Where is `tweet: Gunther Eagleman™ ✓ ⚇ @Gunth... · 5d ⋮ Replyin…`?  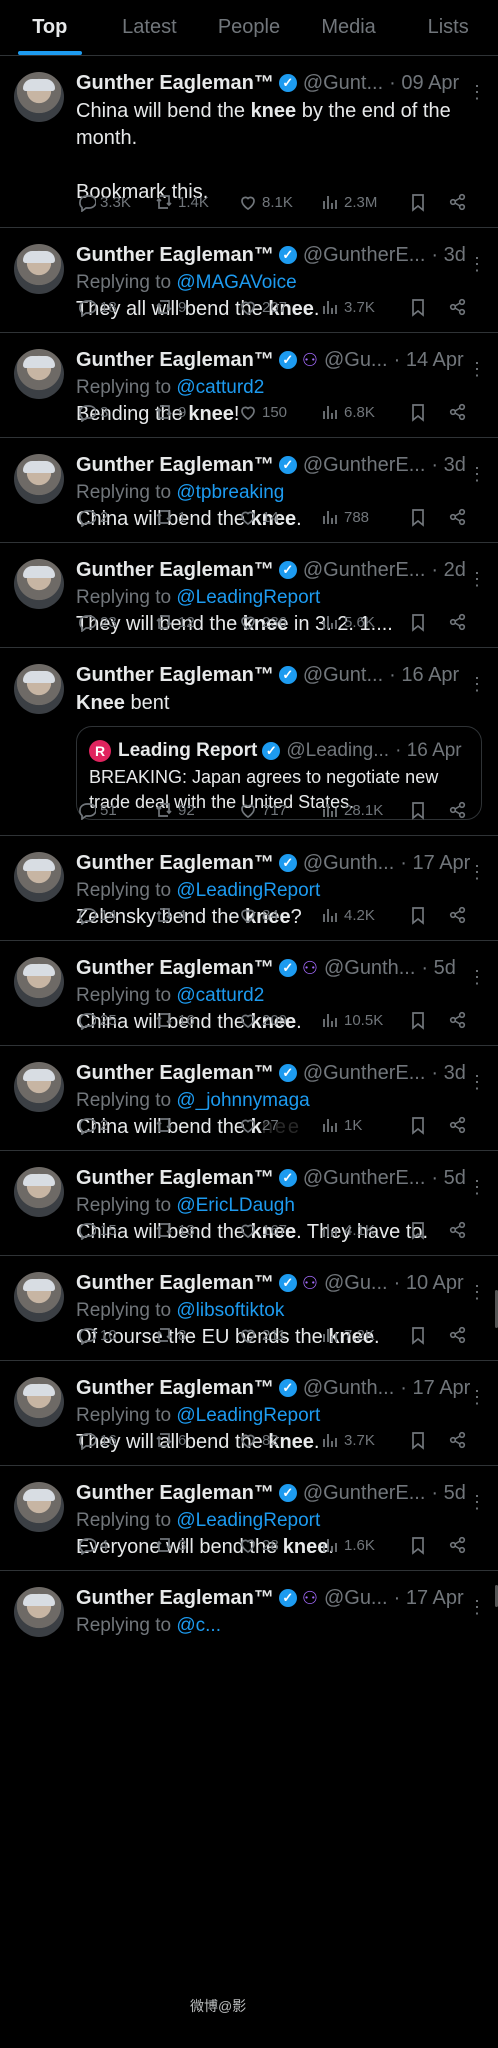 tweet: Gunther Eagleman™ ✓ ⚇ @Gunth... · 5d ⋮ Replyin… is located at coordinates (249, 993).